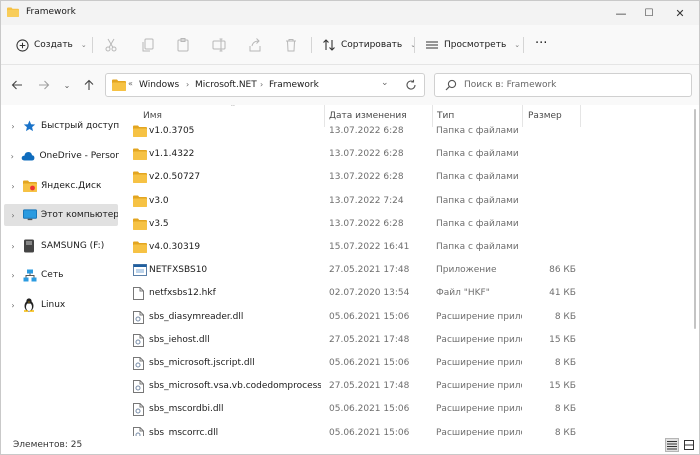 Image resolution: width=700 pixels, height=455 pixels. What do you see at coordinates (22, 45) in the screenshot?
I see `plus-circle-icon` at bounding box center [22, 45].